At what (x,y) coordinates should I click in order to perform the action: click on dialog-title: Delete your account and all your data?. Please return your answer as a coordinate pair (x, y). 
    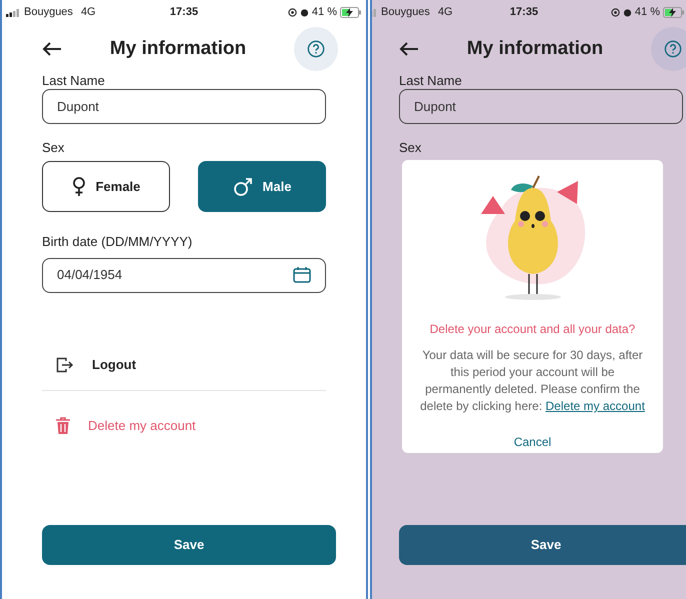
    Looking at the image, I should click on (533, 329).